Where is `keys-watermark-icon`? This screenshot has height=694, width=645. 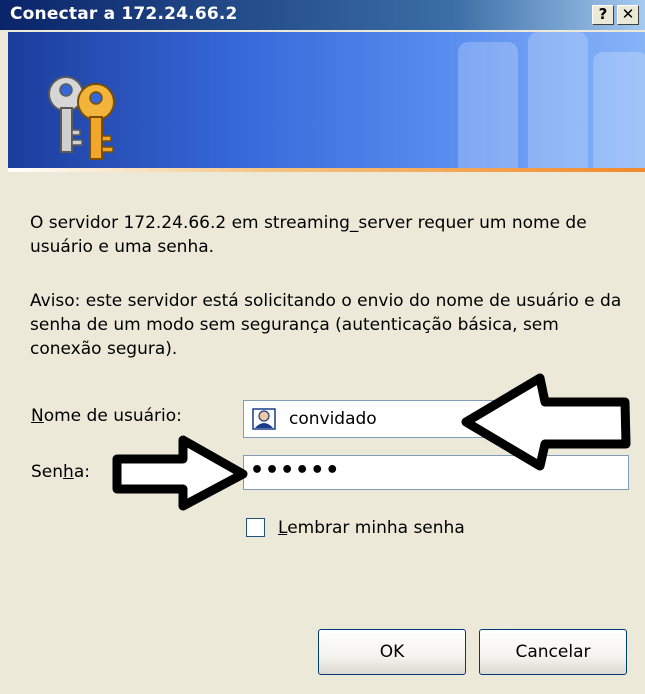
keys-watermark-icon is located at coordinates (551, 100).